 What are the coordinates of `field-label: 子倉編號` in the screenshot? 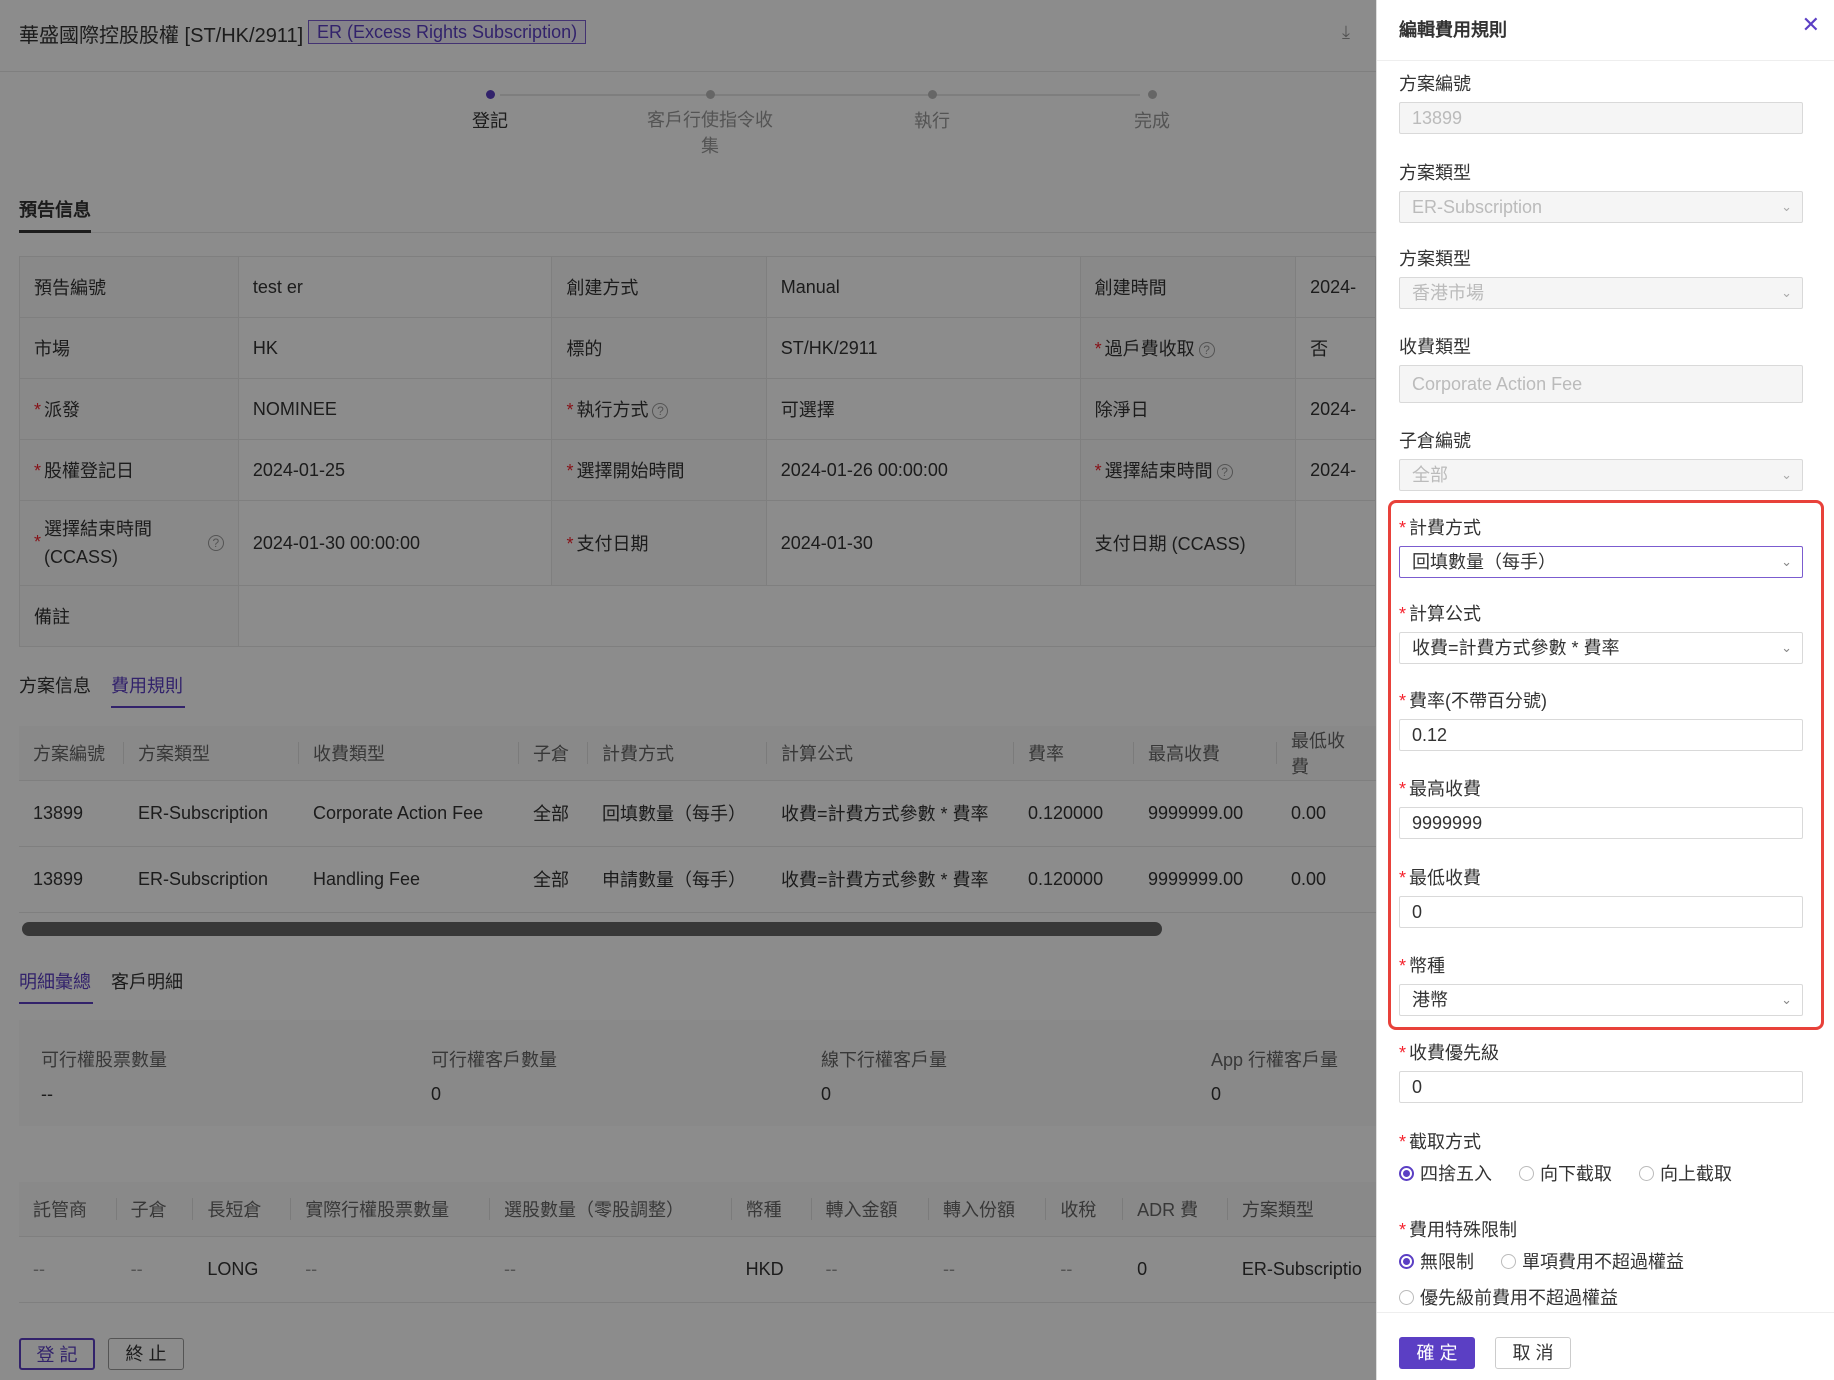 It's located at (1435, 441).